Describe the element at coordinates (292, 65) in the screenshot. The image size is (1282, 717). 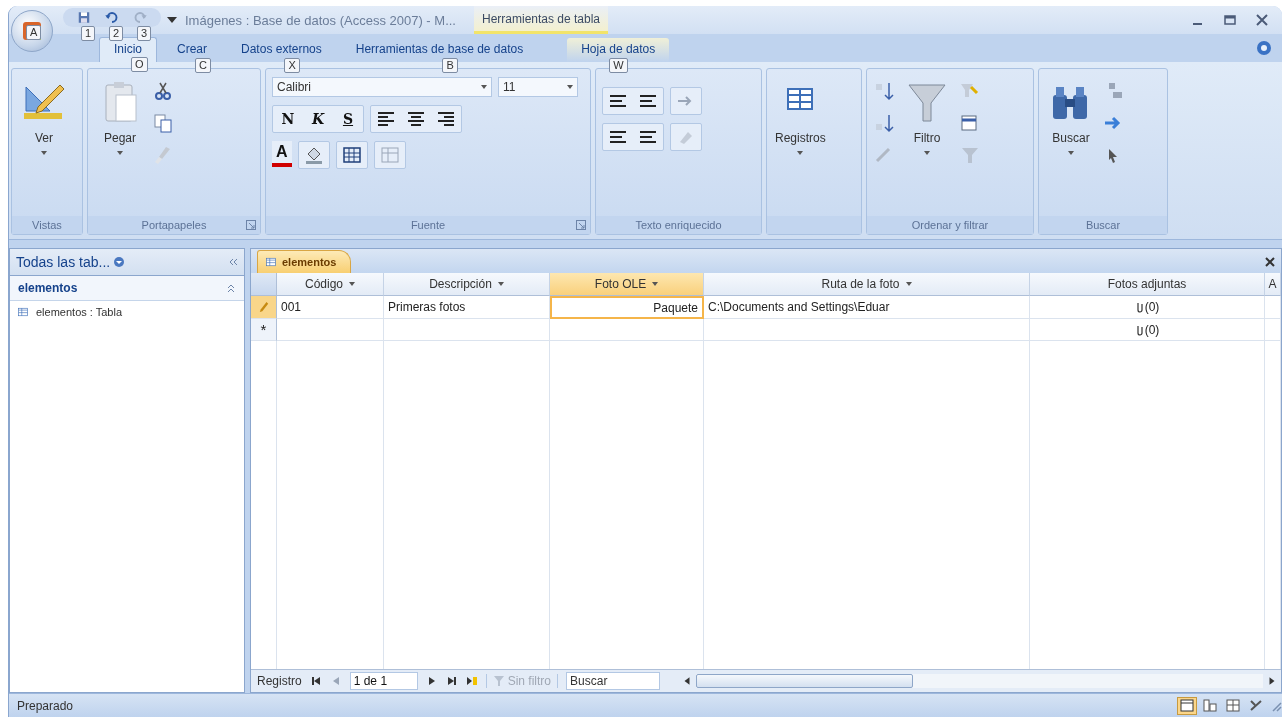
I see `keytip-label: X` at that location.